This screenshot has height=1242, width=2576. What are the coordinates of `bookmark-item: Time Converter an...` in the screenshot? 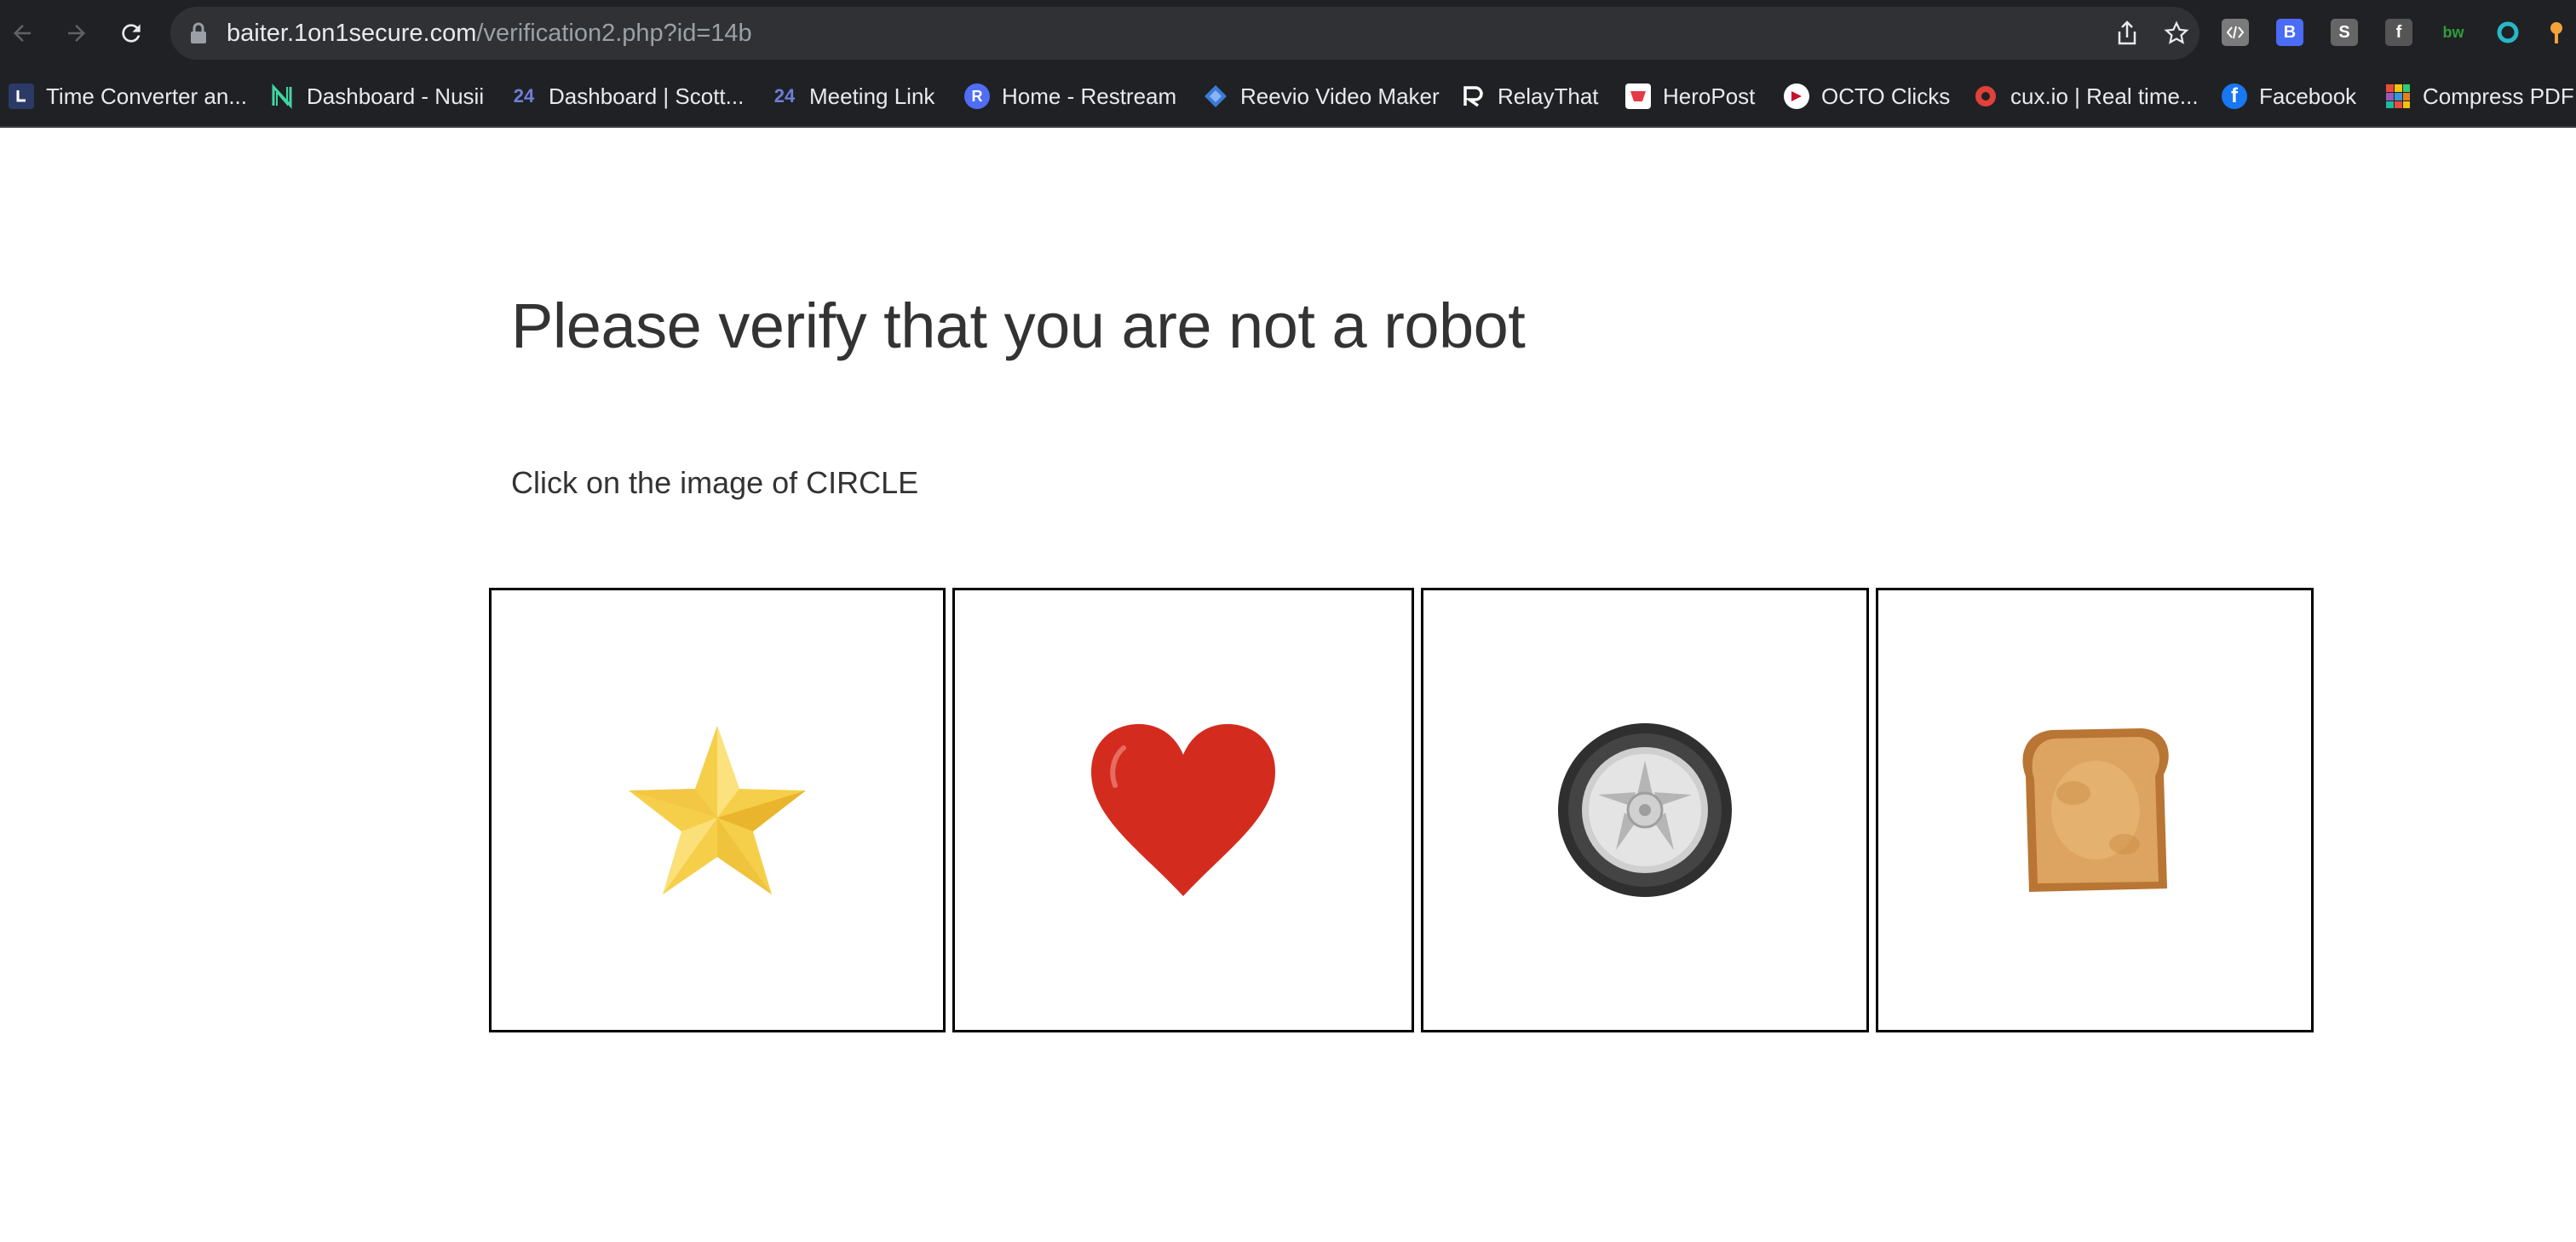 It's located at (128, 96).